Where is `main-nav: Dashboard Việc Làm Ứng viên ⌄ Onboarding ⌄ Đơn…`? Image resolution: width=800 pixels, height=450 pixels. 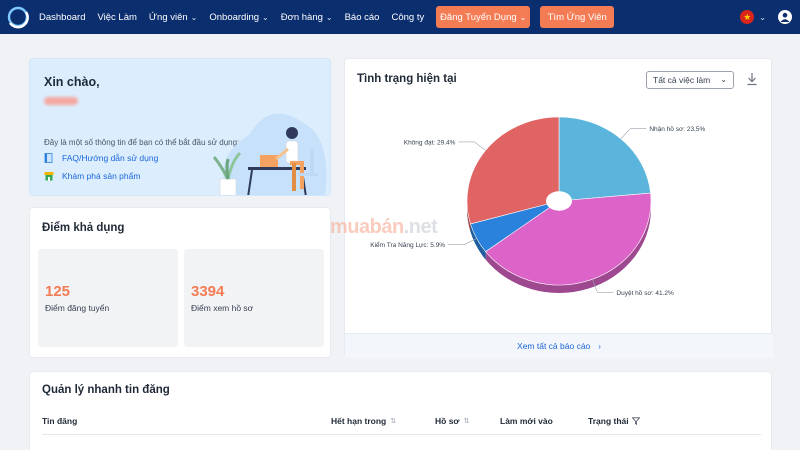
main-nav: Dashboard Việc Làm Ứng viên ⌄ Onboarding ⌄ Đơn… is located at coordinates (237, 17).